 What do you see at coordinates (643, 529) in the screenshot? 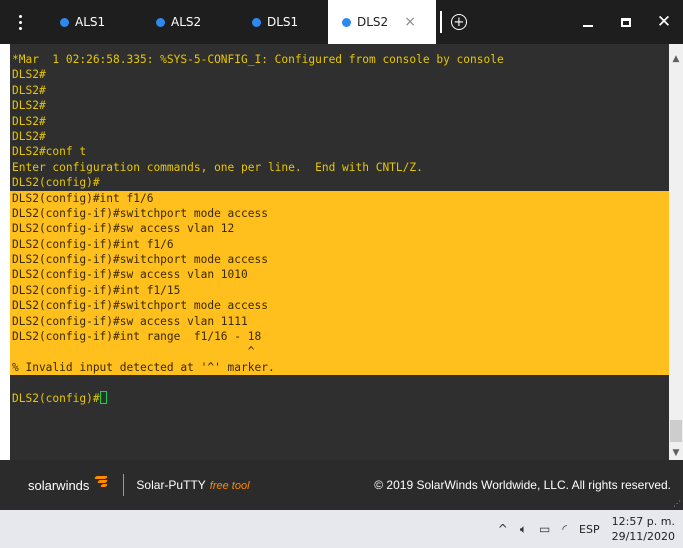
I see `taskbar-clock: 12:57 p. m. 29/11/2020` at bounding box center [643, 529].